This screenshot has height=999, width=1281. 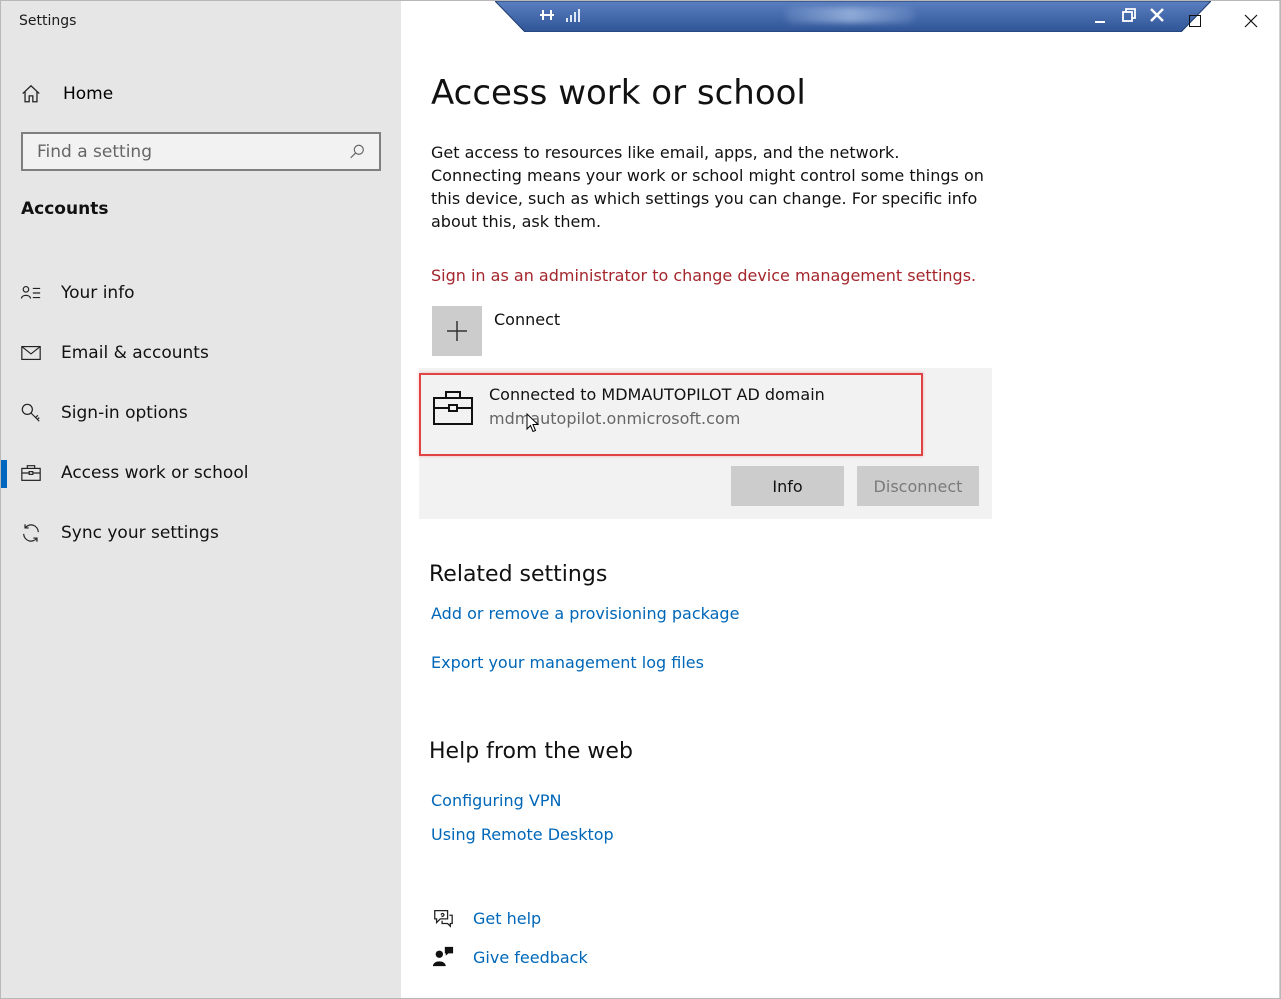 I want to click on disconnect-button: Disconnect, so click(x=918, y=486).